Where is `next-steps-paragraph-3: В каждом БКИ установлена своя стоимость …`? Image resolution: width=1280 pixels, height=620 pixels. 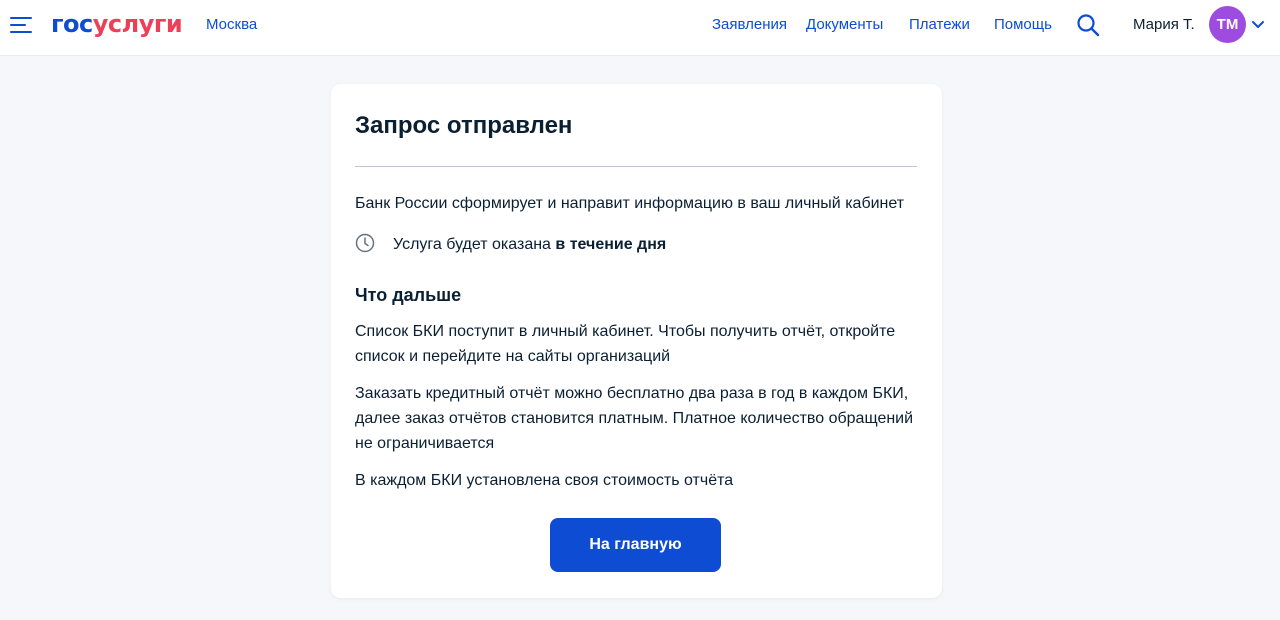
next-steps-paragraph-3: В каждом БКИ установлена своя стоимость … is located at coordinates (544, 480).